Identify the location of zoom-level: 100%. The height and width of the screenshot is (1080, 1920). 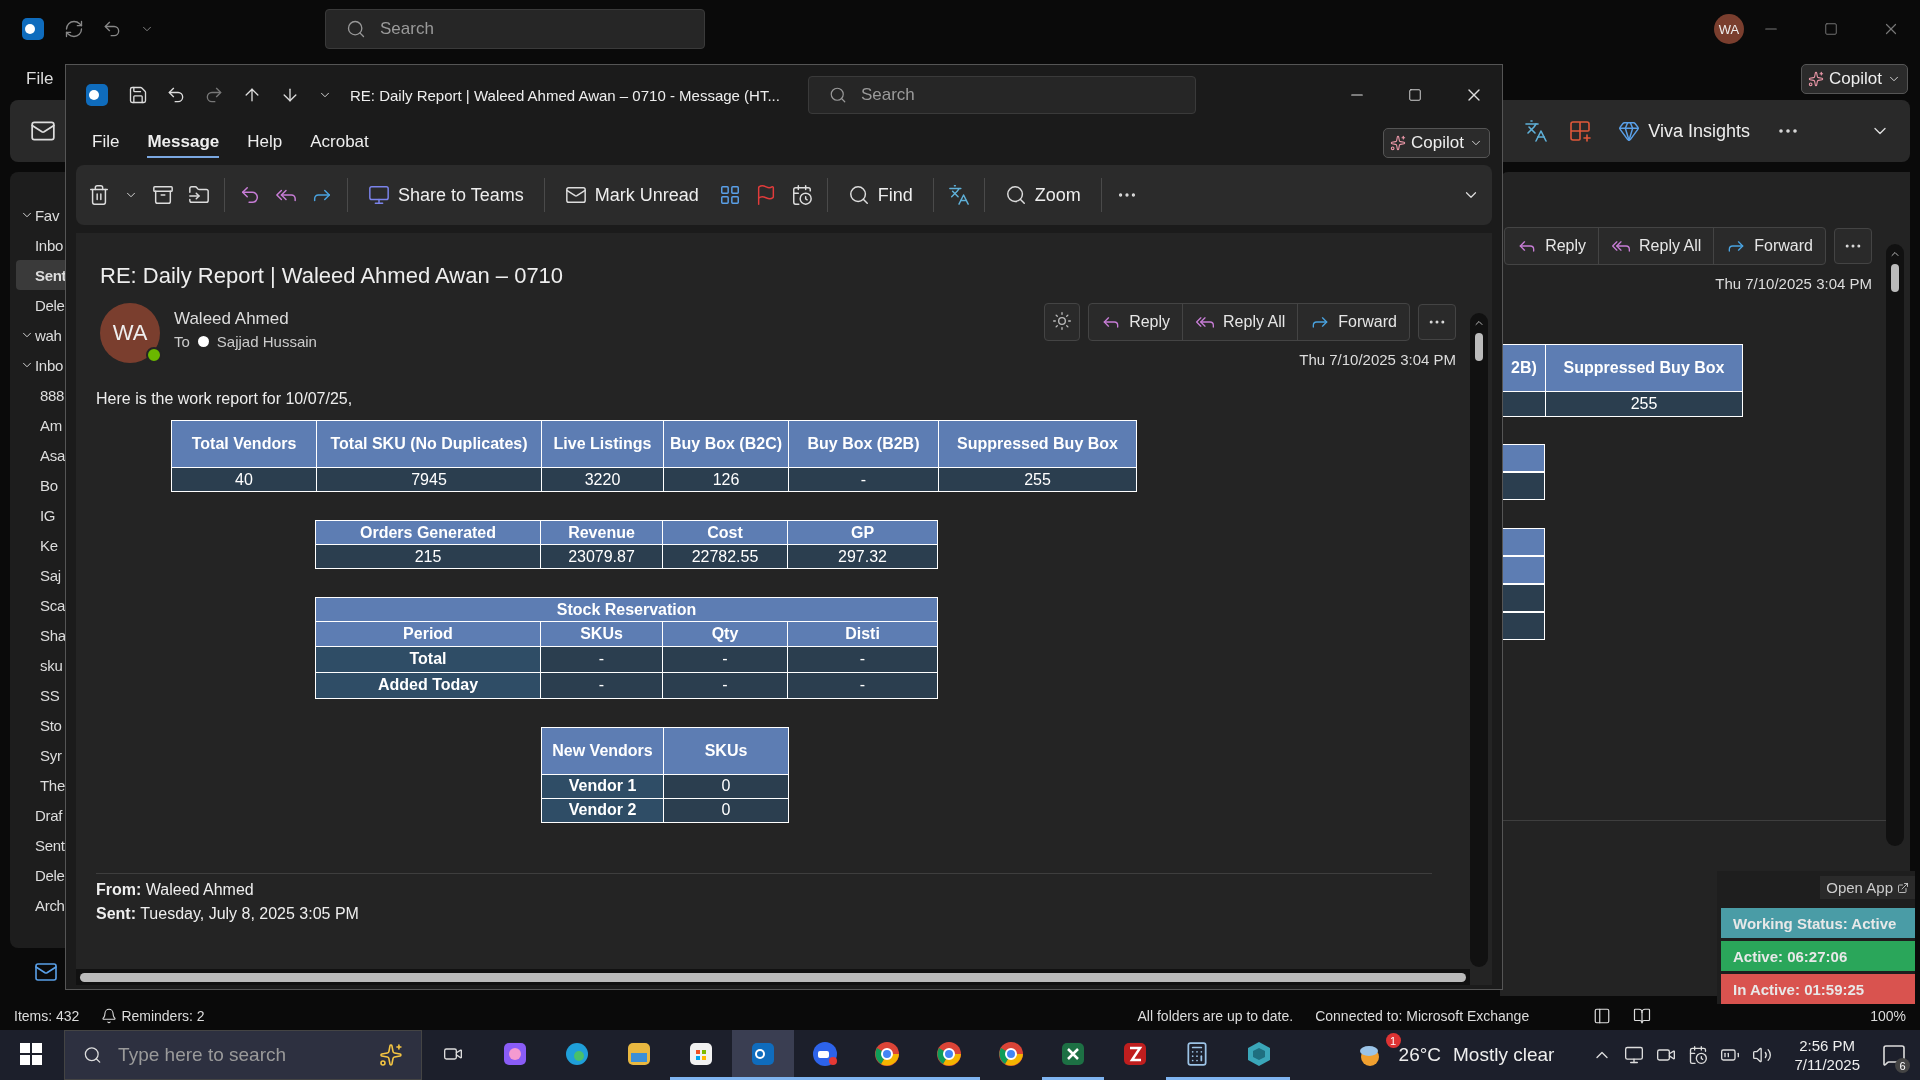
(1888, 1016).